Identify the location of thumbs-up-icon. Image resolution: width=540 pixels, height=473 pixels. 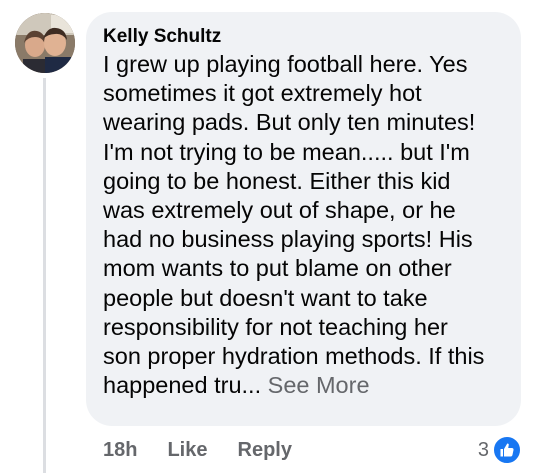
(507, 450).